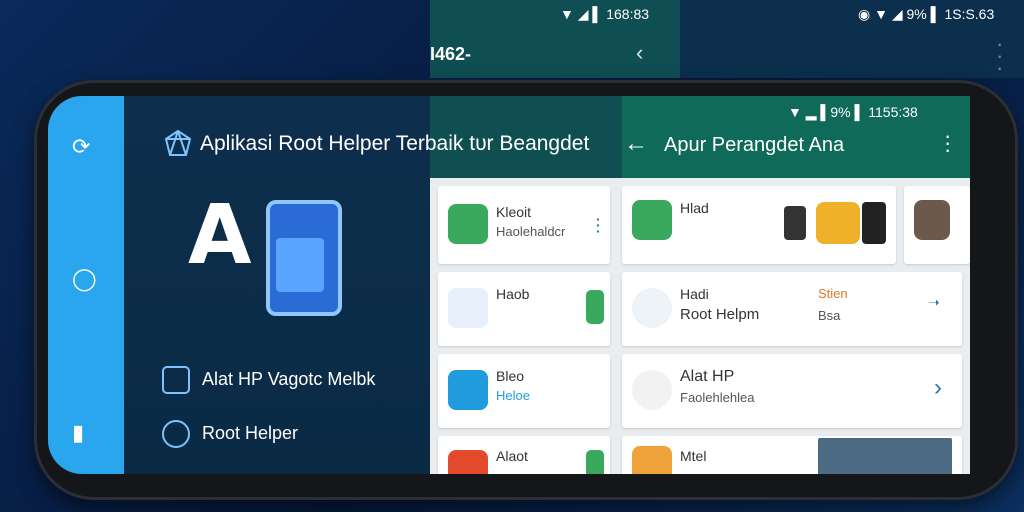  What do you see at coordinates (720, 314) in the screenshot?
I see `card-subtitle: Root Helpm` at bounding box center [720, 314].